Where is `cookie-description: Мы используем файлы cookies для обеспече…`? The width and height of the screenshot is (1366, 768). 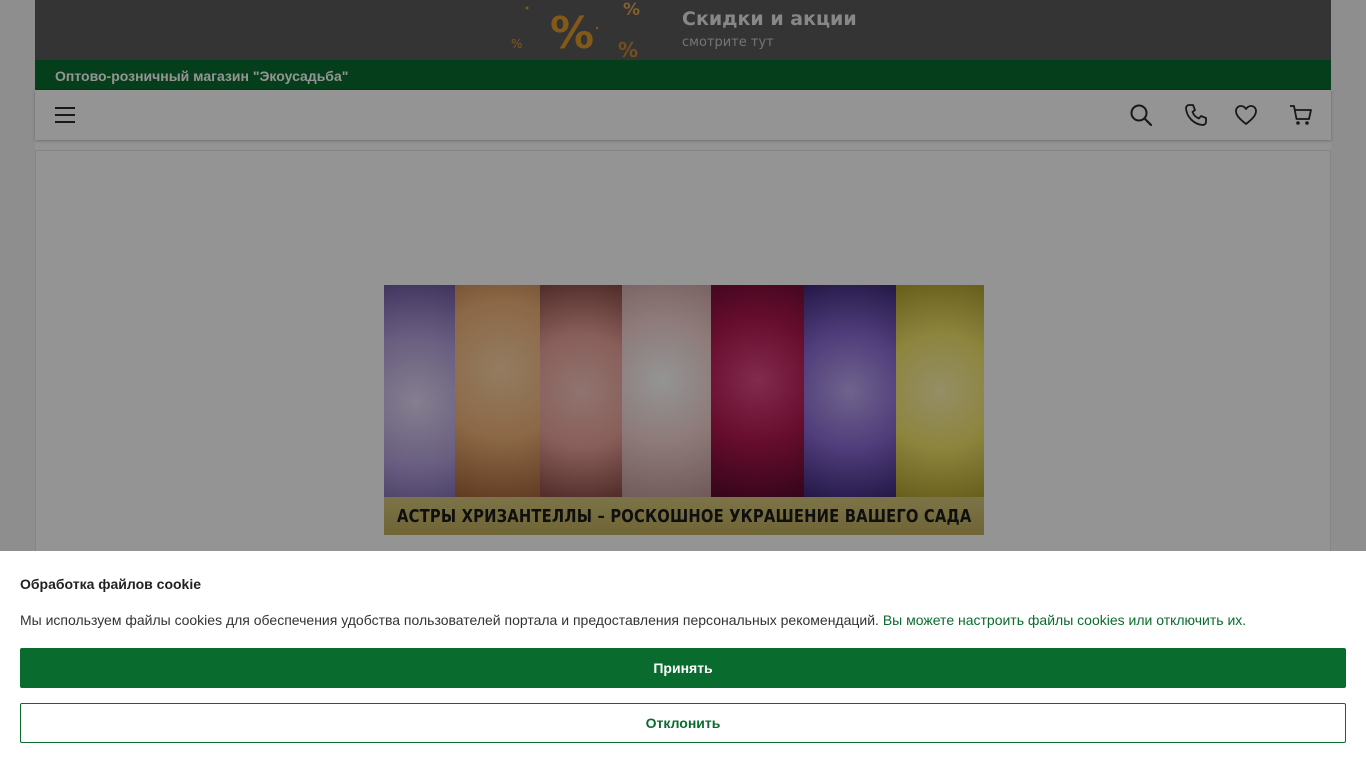
cookie-description: Мы используем файлы cookies для обеспече… is located at coordinates (451, 620).